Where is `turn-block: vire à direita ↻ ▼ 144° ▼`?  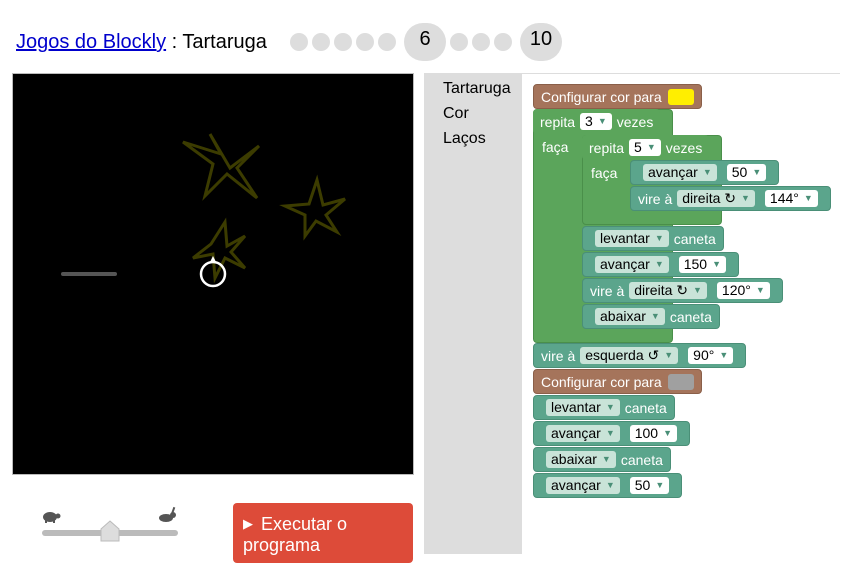
turn-block: vire à direita ↻ ▼ 144° ▼ is located at coordinates (730, 198).